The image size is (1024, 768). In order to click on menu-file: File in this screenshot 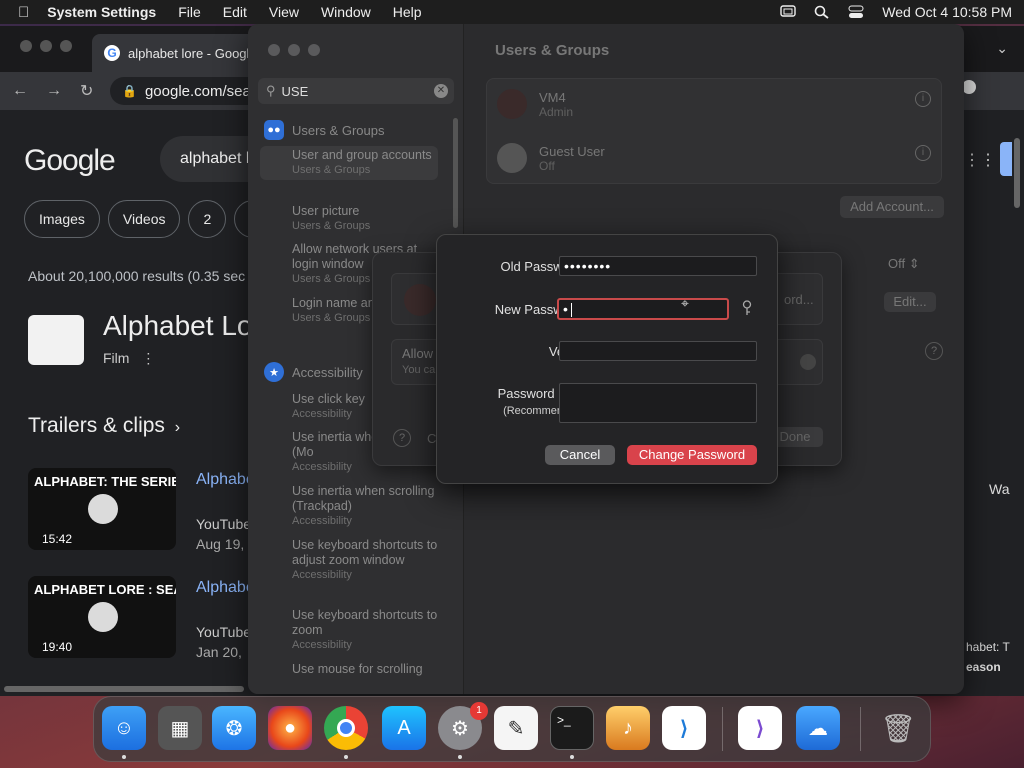, I will do `click(189, 12)`.